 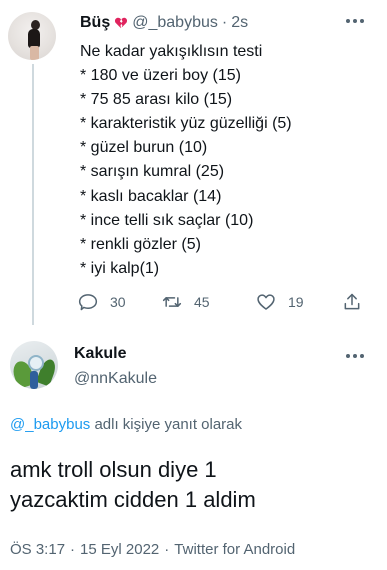 What do you see at coordinates (119, 549) in the screenshot?
I see `tweet-date: 15 Eyl 2022` at bounding box center [119, 549].